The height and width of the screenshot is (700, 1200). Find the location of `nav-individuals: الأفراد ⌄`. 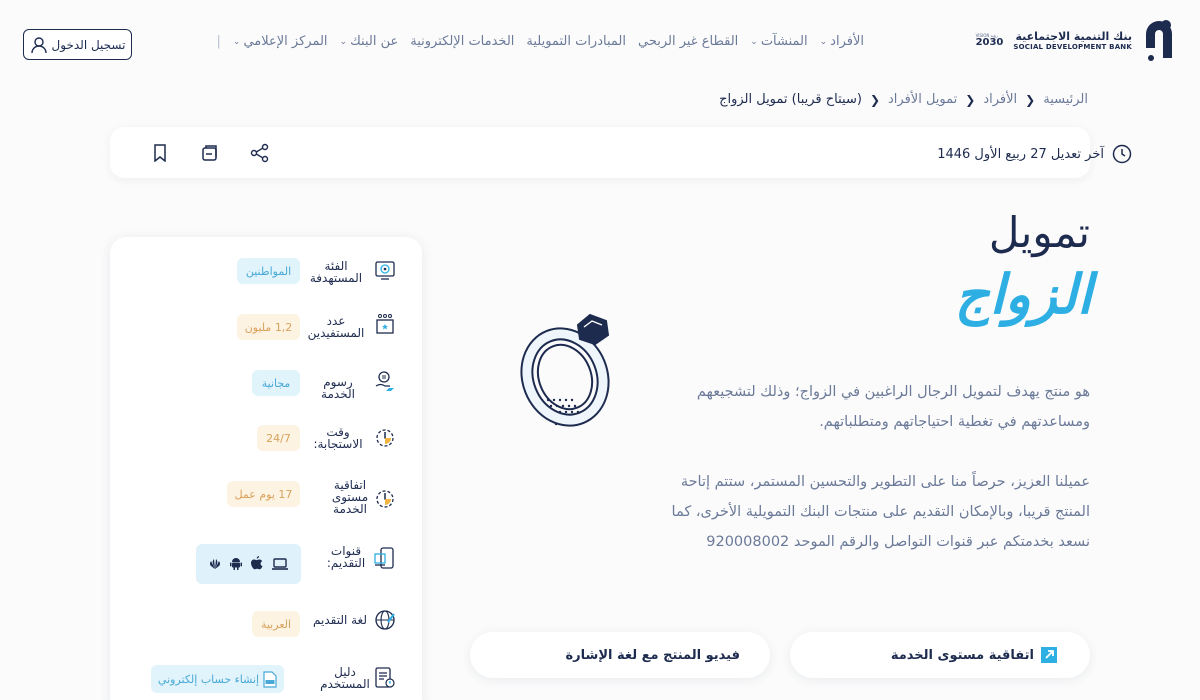

nav-individuals: الأفراد ⌄ is located at coordinates (842, 41).